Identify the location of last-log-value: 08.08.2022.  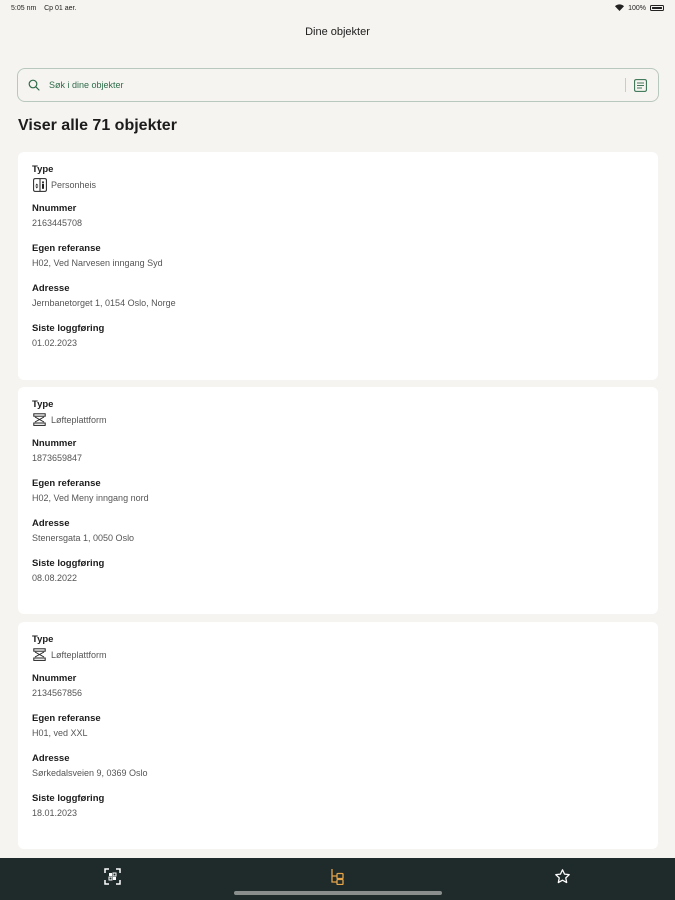
(55, 578).